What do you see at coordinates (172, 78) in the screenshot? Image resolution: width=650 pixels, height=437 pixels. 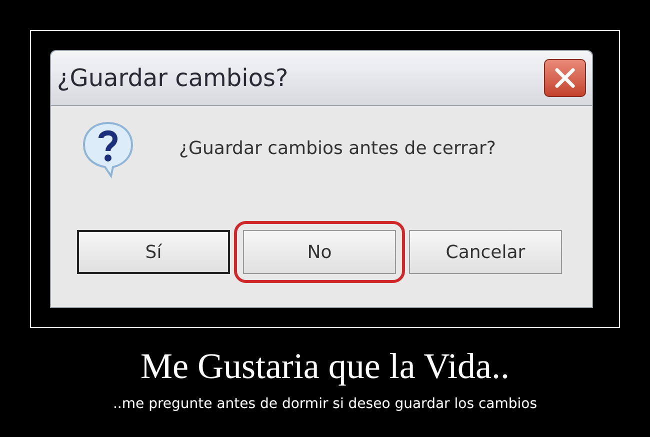 I see `window-title: ¿Guardar cambios?` at bounding box center [172, 78].